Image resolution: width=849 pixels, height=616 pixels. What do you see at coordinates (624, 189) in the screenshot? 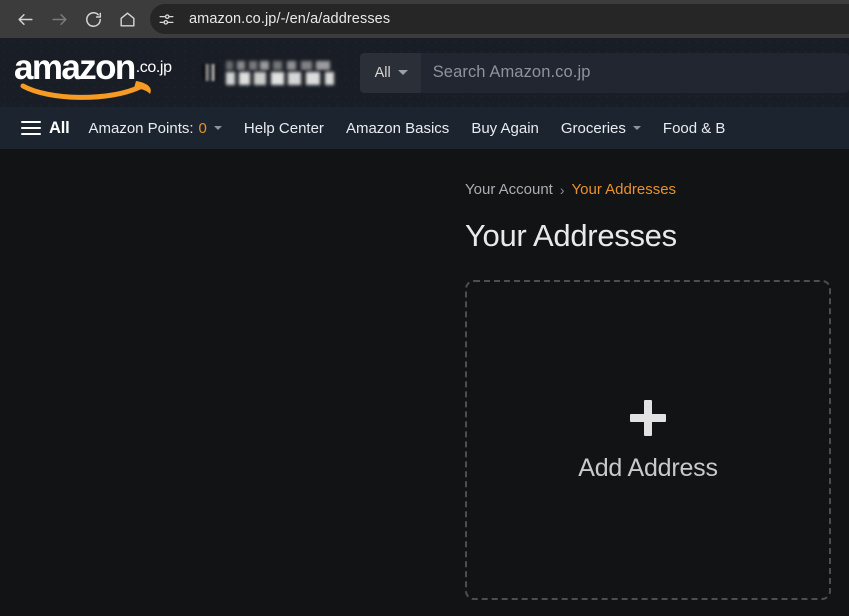
I see `breadcrumb-your-addresses: Your Addresses` at bounding box center [624, 189].